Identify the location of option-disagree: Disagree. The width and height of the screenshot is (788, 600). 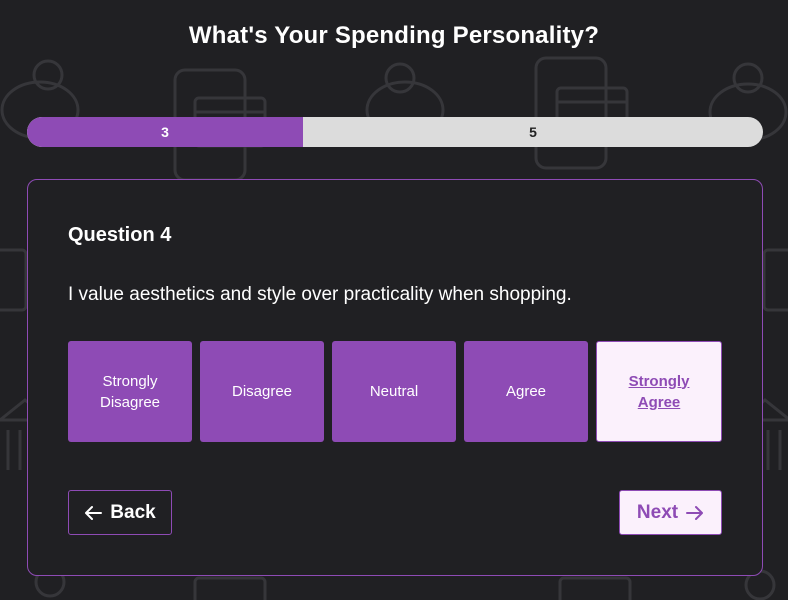
(262, 391).